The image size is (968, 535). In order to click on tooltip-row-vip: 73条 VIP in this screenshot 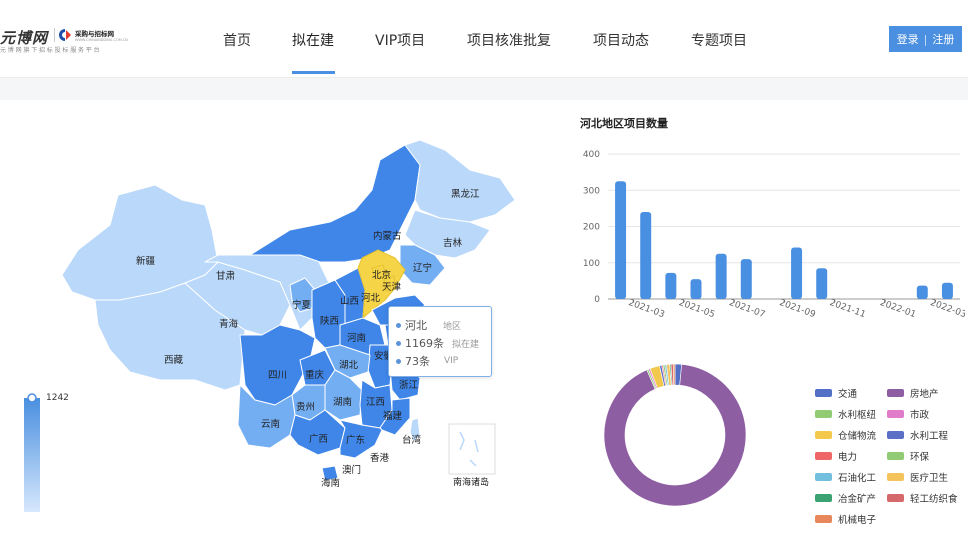, I will do `click(427, 361)`.